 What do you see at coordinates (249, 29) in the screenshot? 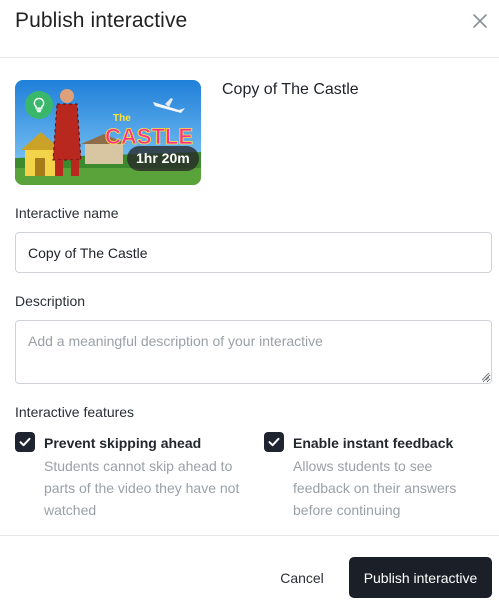
I see `dialog-header: Publish interactive` at bounding box center [249, 29].